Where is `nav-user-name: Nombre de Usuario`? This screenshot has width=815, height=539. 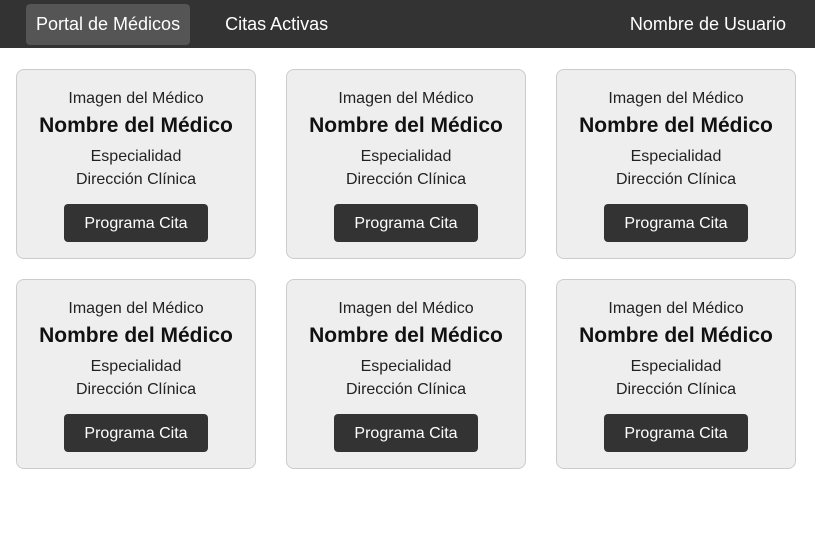
nav-user-name: Nombre de Usuario is located at coordinates (704, 24).